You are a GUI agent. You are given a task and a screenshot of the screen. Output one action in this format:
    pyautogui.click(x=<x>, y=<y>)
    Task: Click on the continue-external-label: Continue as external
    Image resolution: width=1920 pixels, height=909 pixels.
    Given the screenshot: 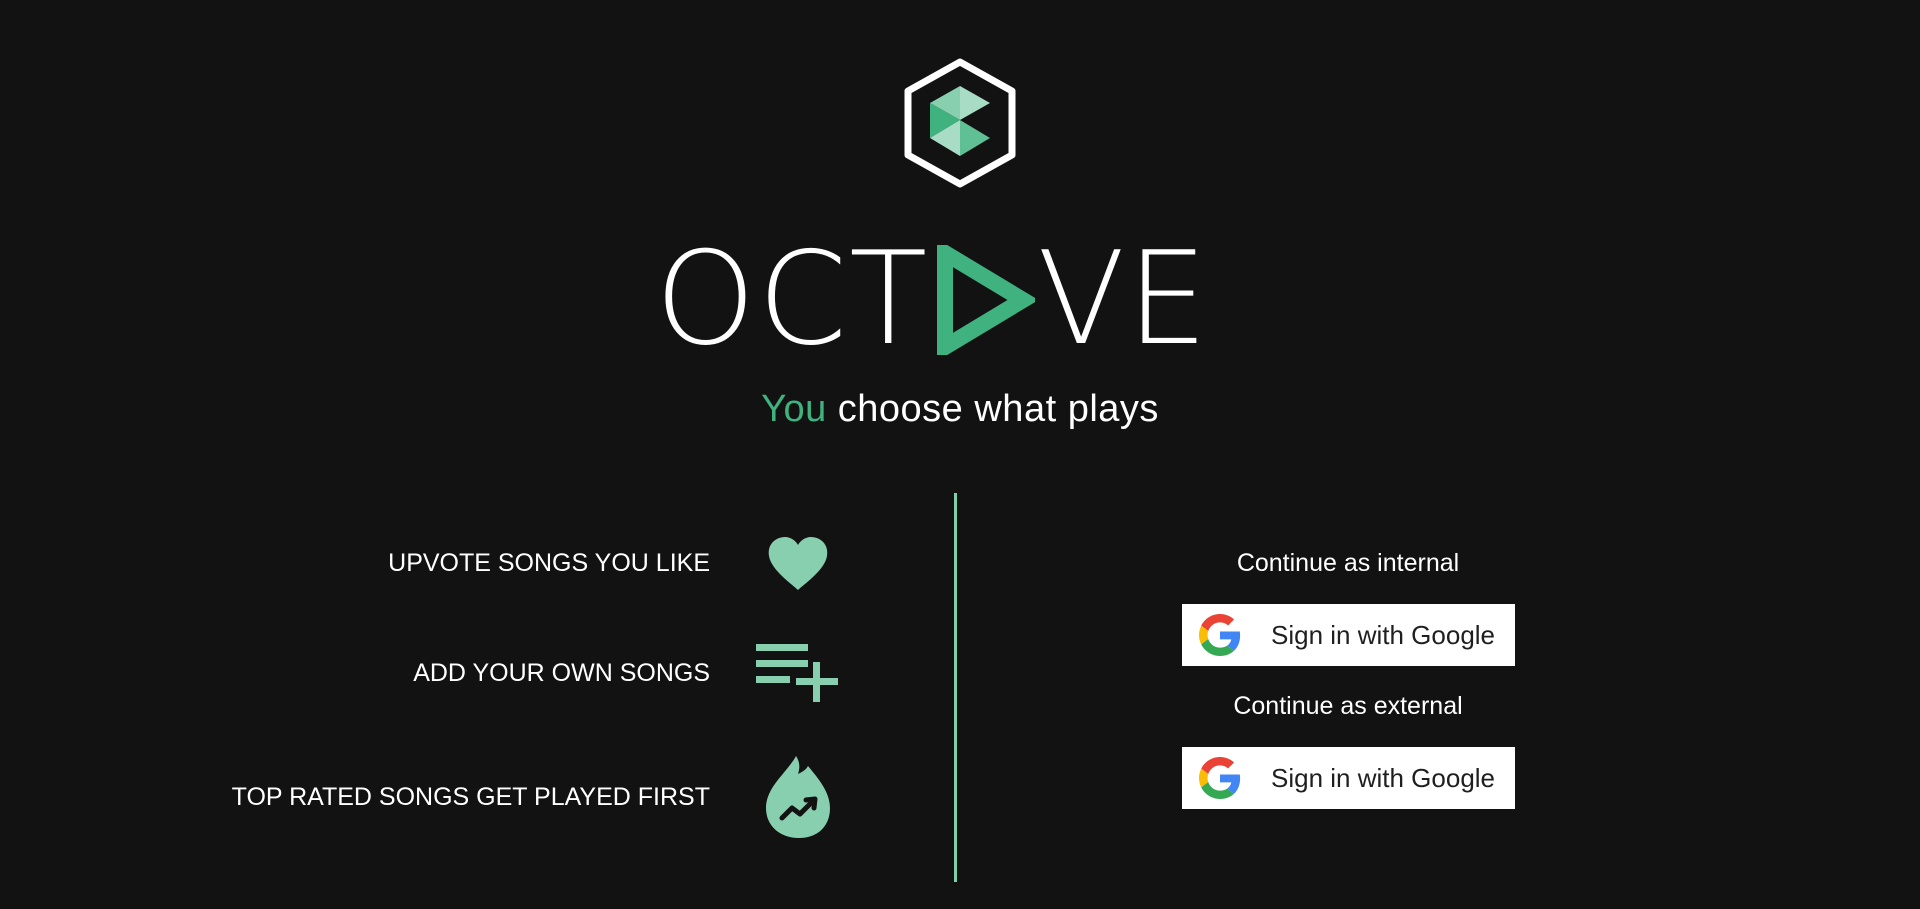 What is the action you would take?
    pyautogui.click(x=1348, y=706)
    